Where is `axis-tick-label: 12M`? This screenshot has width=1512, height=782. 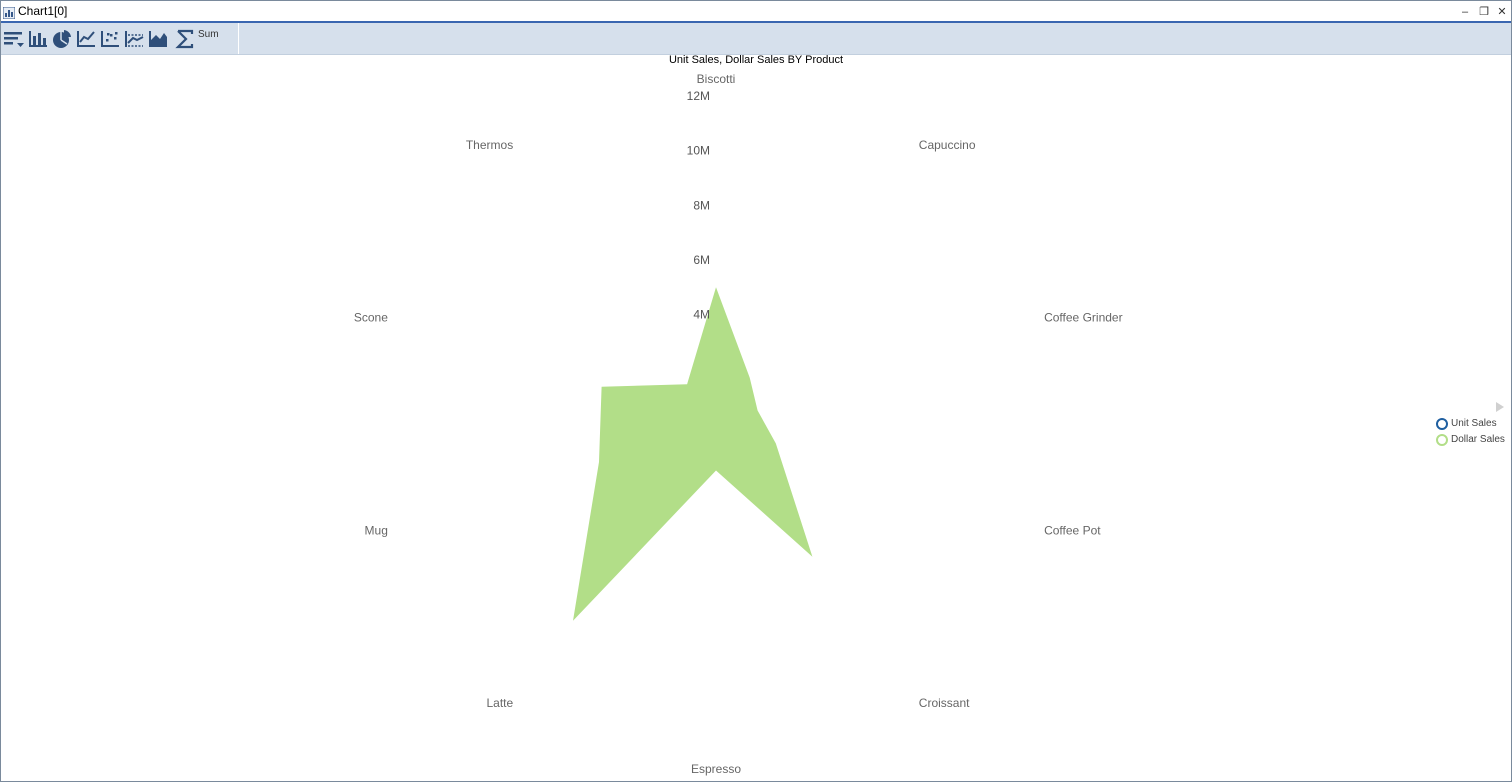
axis-tick-label: 12M is located at coordinates (698, 96).